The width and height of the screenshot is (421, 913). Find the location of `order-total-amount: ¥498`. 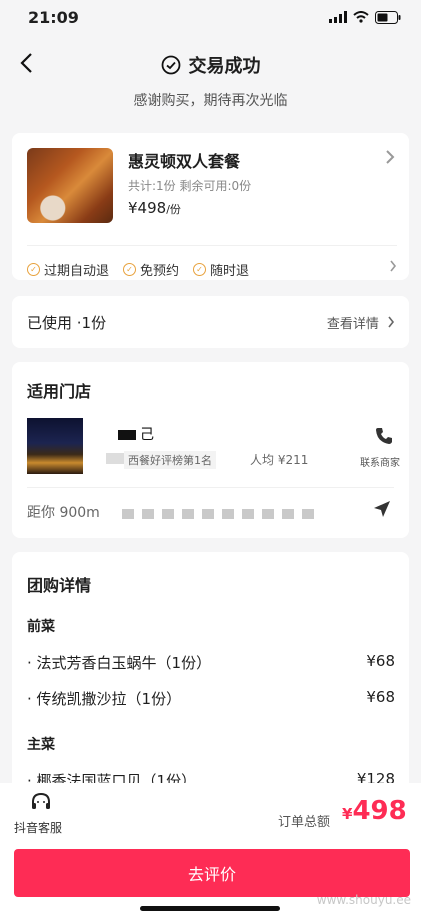

order-total-amount: ¥498 is located at coordinates (374, 811).